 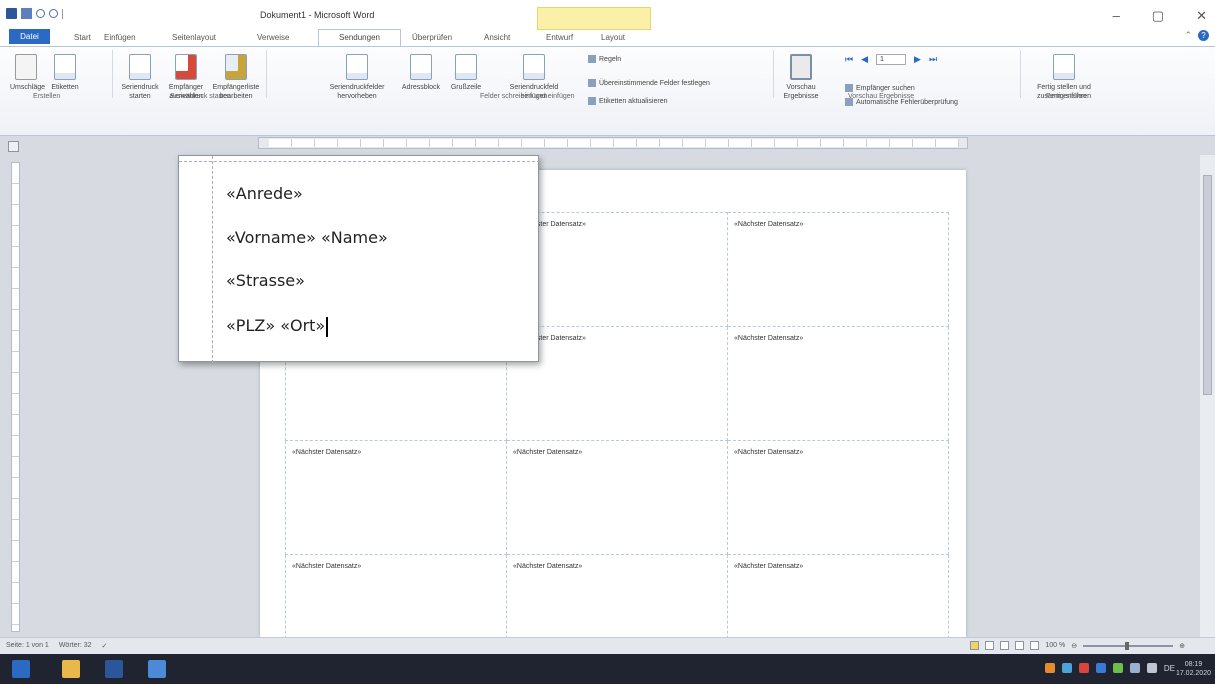 I want to click on tab-page-layout: Seitenlayout, so click(x=194, y=37).